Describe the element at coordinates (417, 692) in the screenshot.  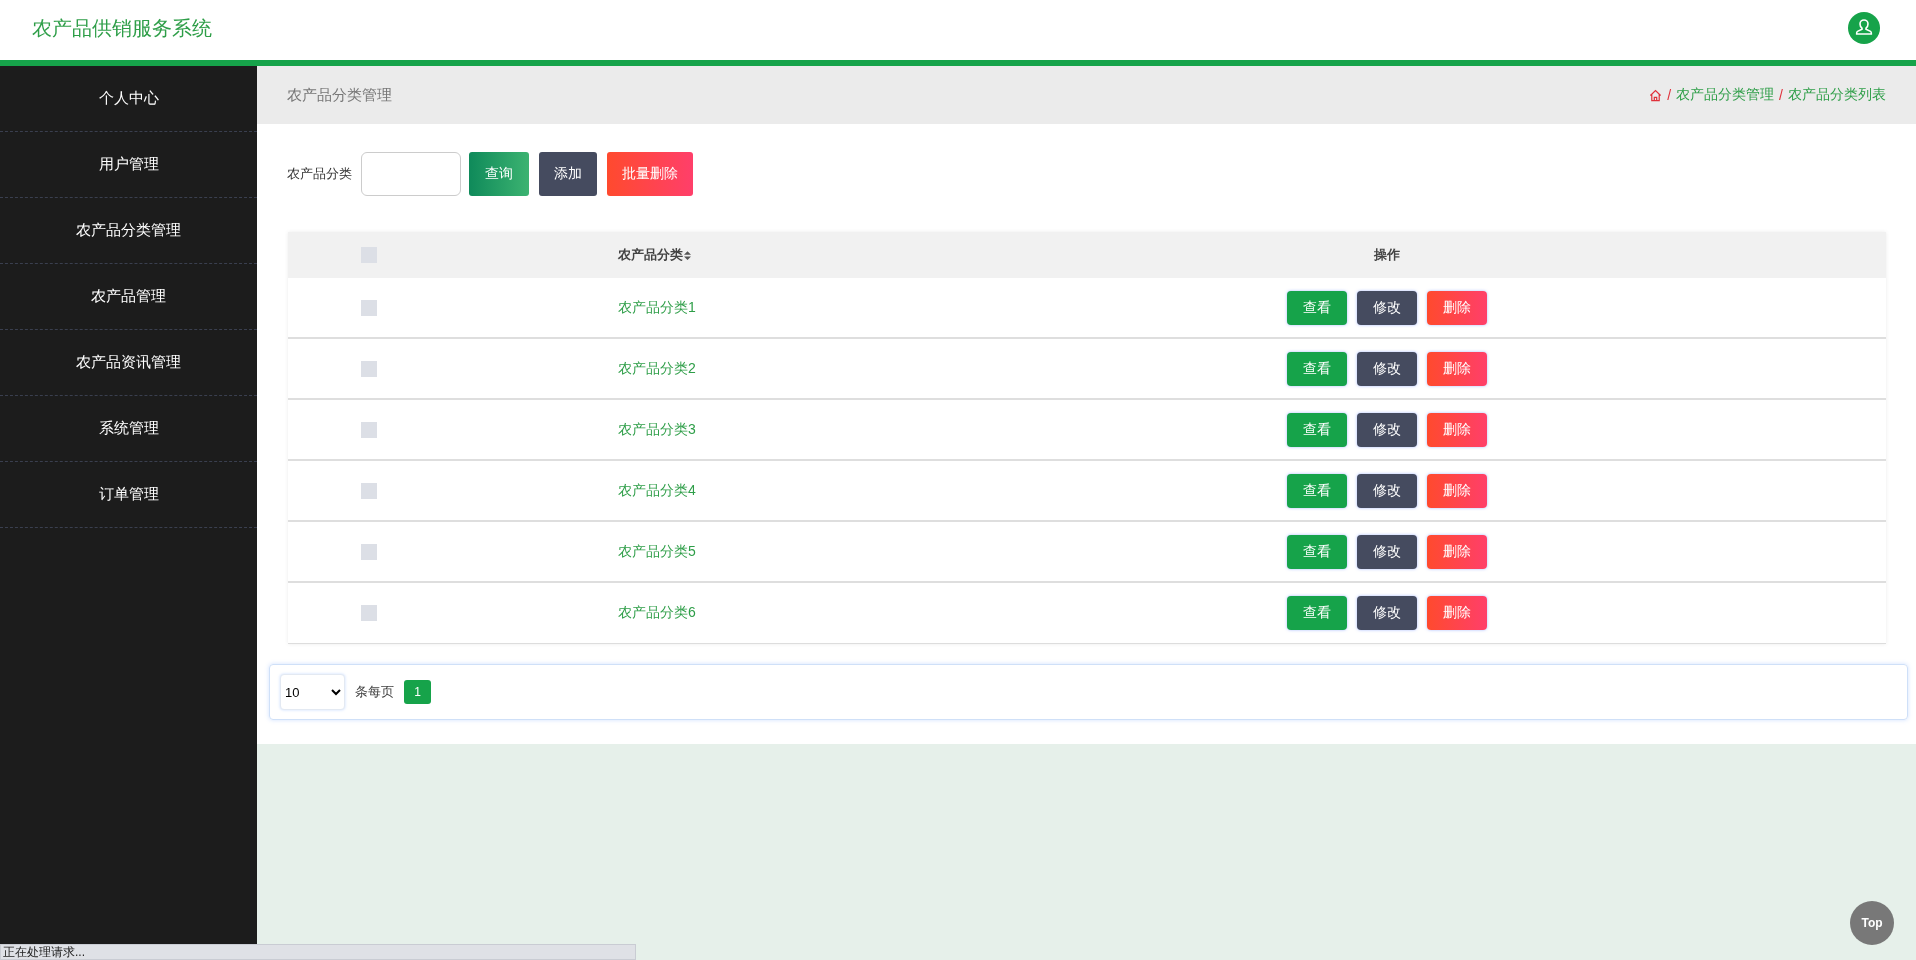
I see `page-button: 1` at that location.